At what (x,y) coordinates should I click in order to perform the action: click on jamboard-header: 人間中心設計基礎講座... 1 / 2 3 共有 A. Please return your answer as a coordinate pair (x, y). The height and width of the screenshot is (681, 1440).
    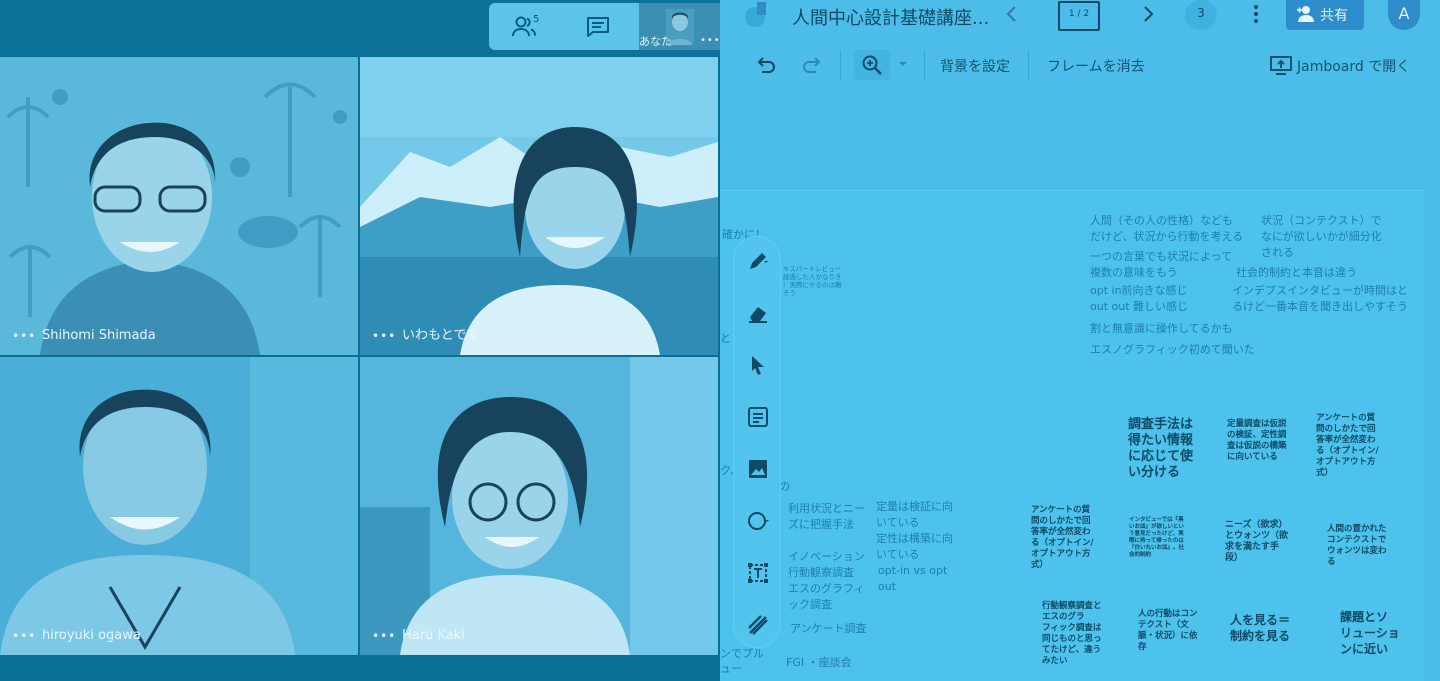
    Looking at the image, I should click on (1080, 15).